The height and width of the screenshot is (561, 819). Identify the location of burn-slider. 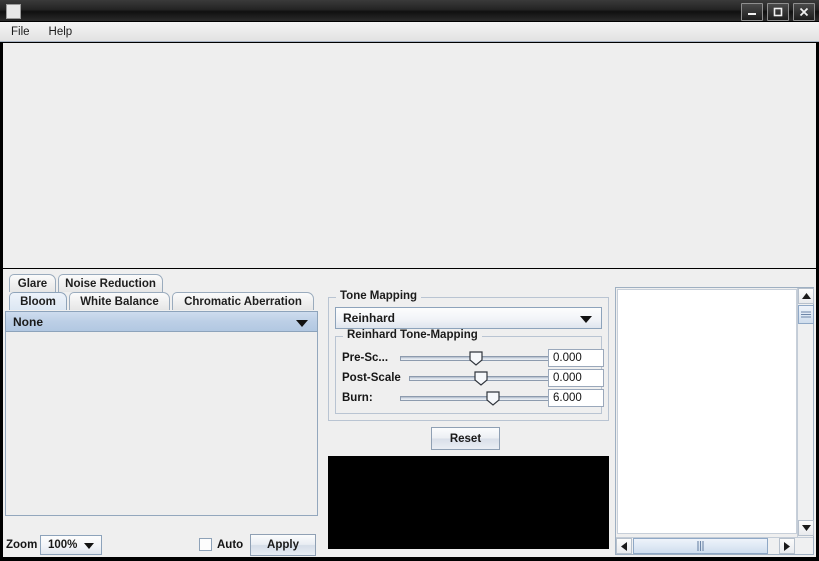
(476, 398).